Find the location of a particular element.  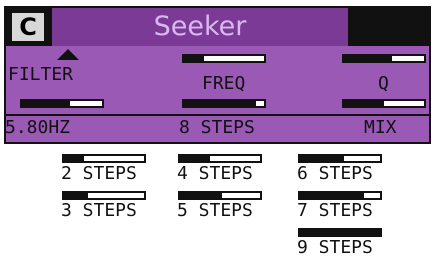

filter-label: FILTER is located at coordinates (40, 75).